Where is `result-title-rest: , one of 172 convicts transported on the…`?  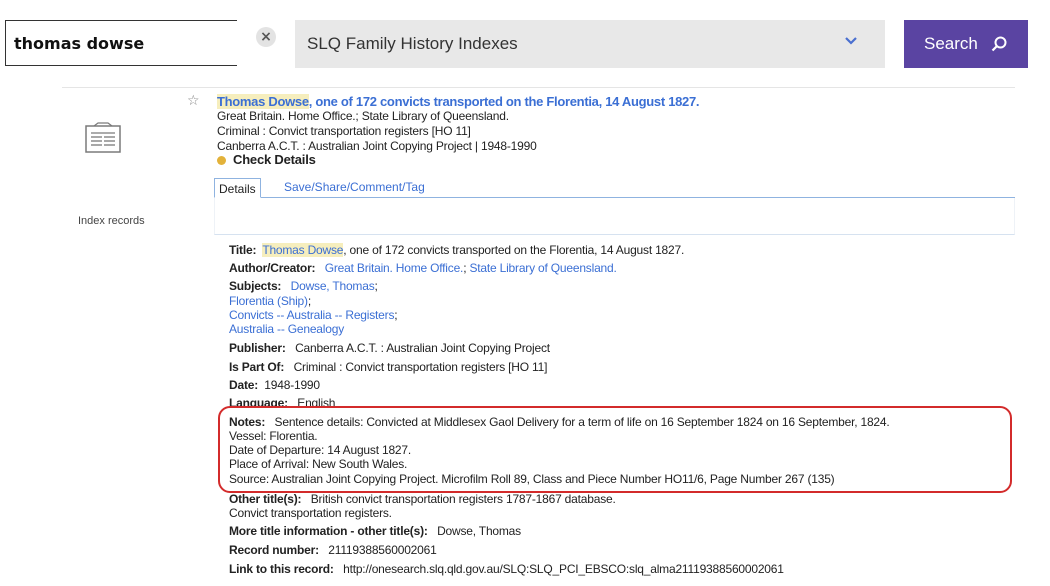 result-title-rest: , one of 172 convicts transported on the… is located at coordinates (504, 101).